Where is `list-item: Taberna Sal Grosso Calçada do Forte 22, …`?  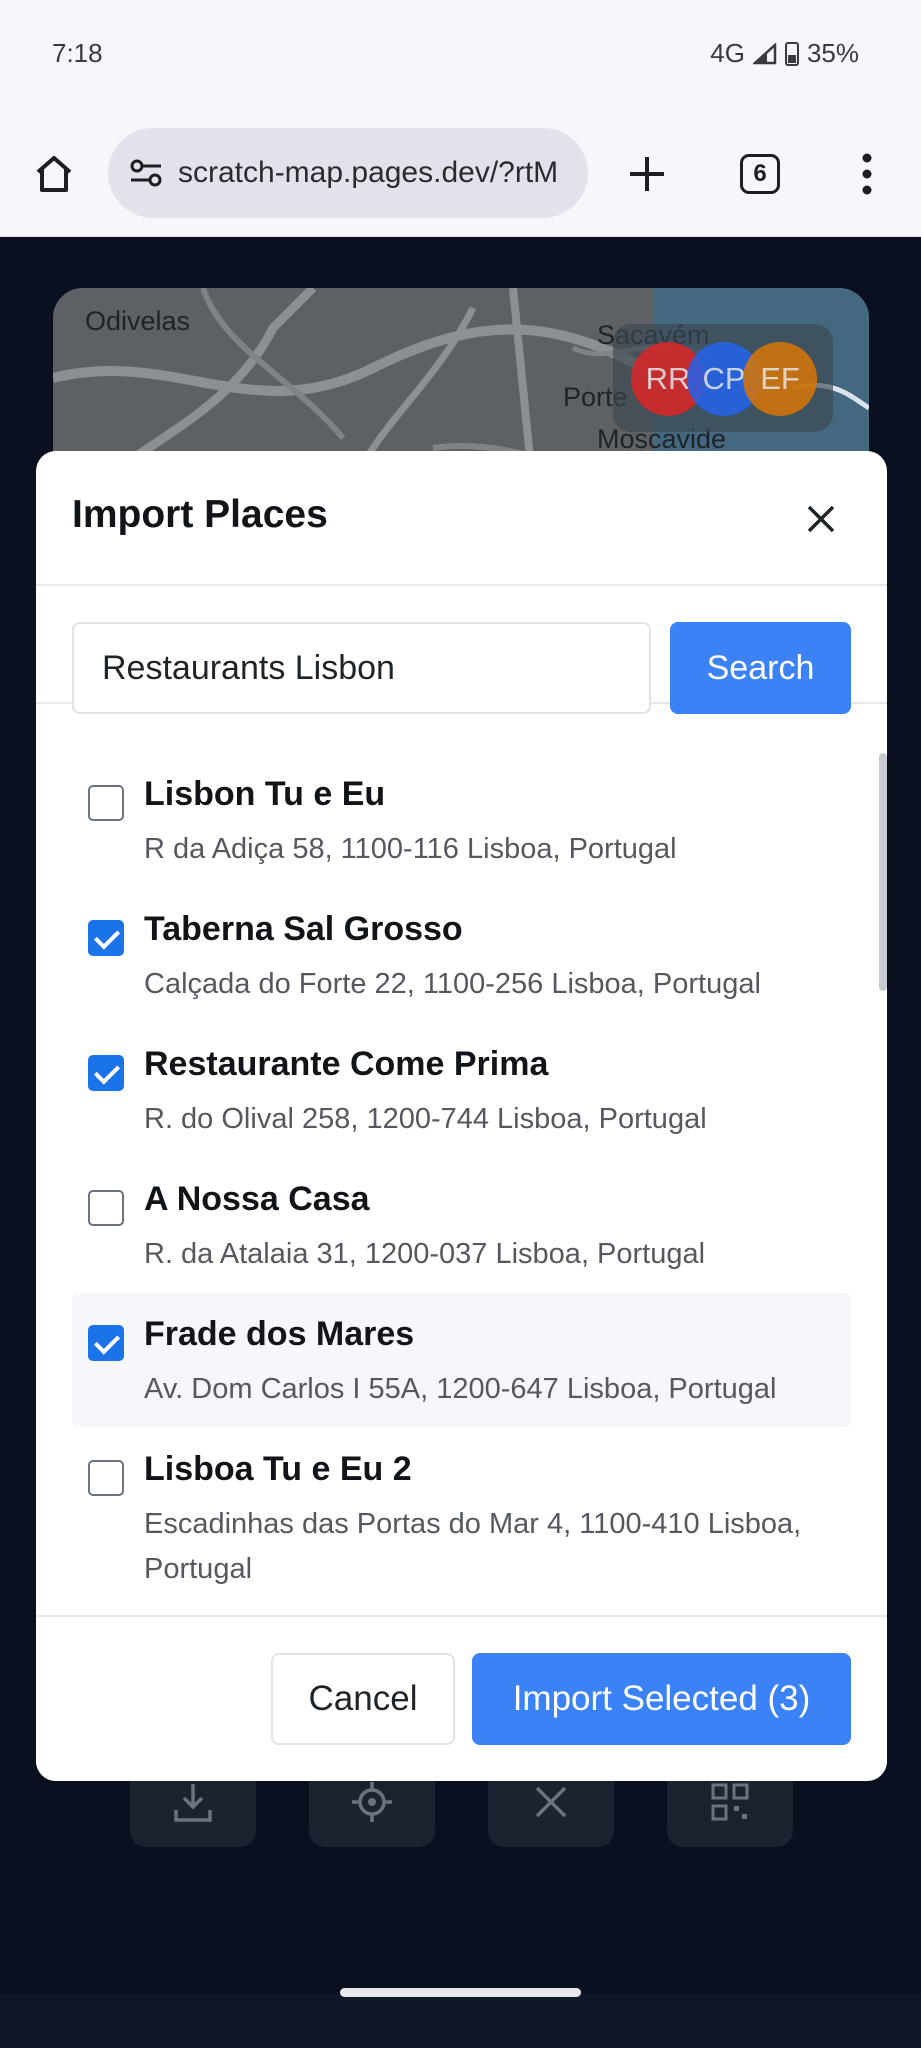
list-item: Taberna Sal Grosso Calçada do Forte 22, … is located at coordinates (461, 955).